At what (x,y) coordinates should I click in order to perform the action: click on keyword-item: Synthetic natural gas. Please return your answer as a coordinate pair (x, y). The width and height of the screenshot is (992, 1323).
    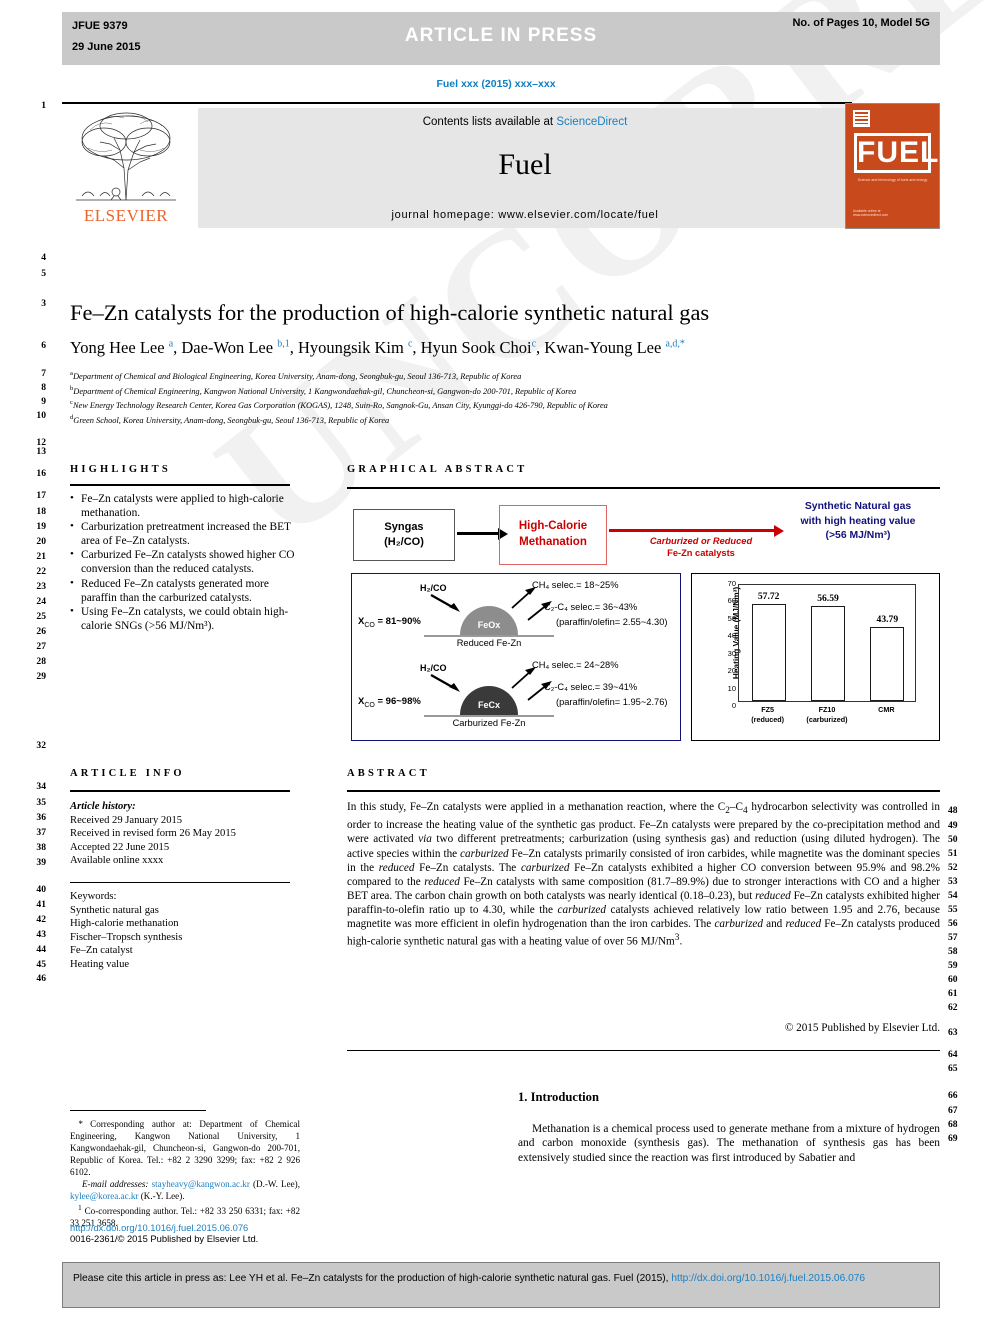
    Looking at the image, I should click on (114, 910).